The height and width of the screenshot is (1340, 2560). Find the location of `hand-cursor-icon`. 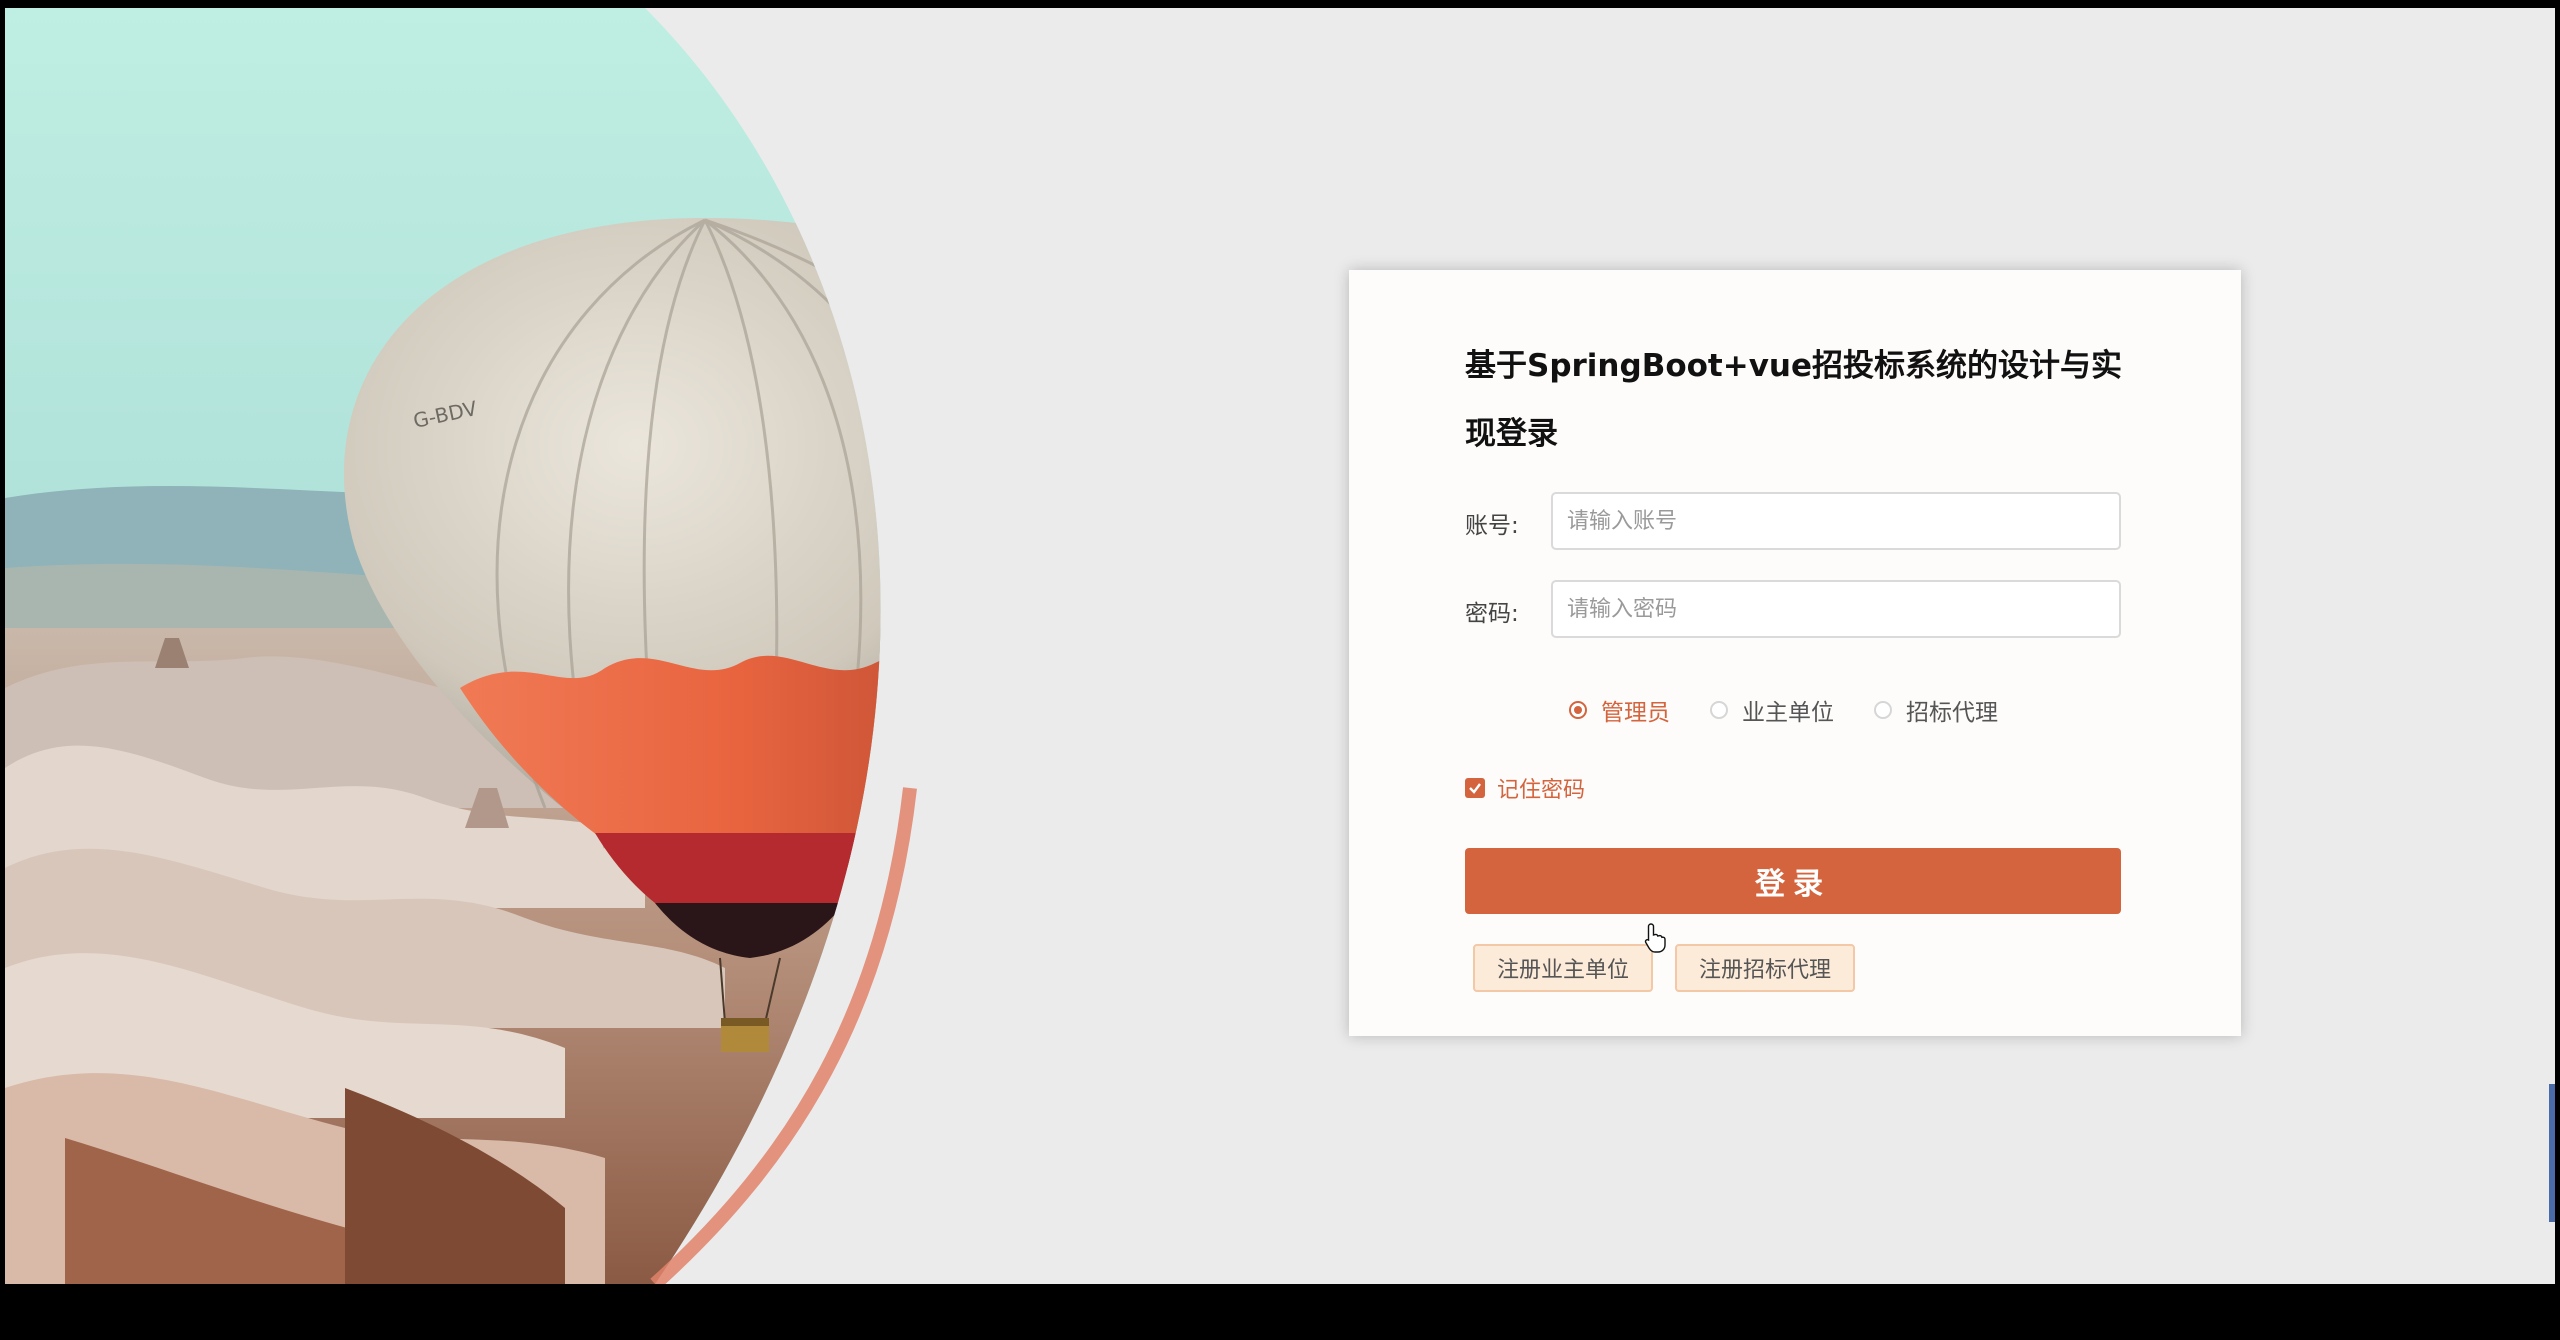

hand-cursor-icon is located at coordinates (1655, 938).